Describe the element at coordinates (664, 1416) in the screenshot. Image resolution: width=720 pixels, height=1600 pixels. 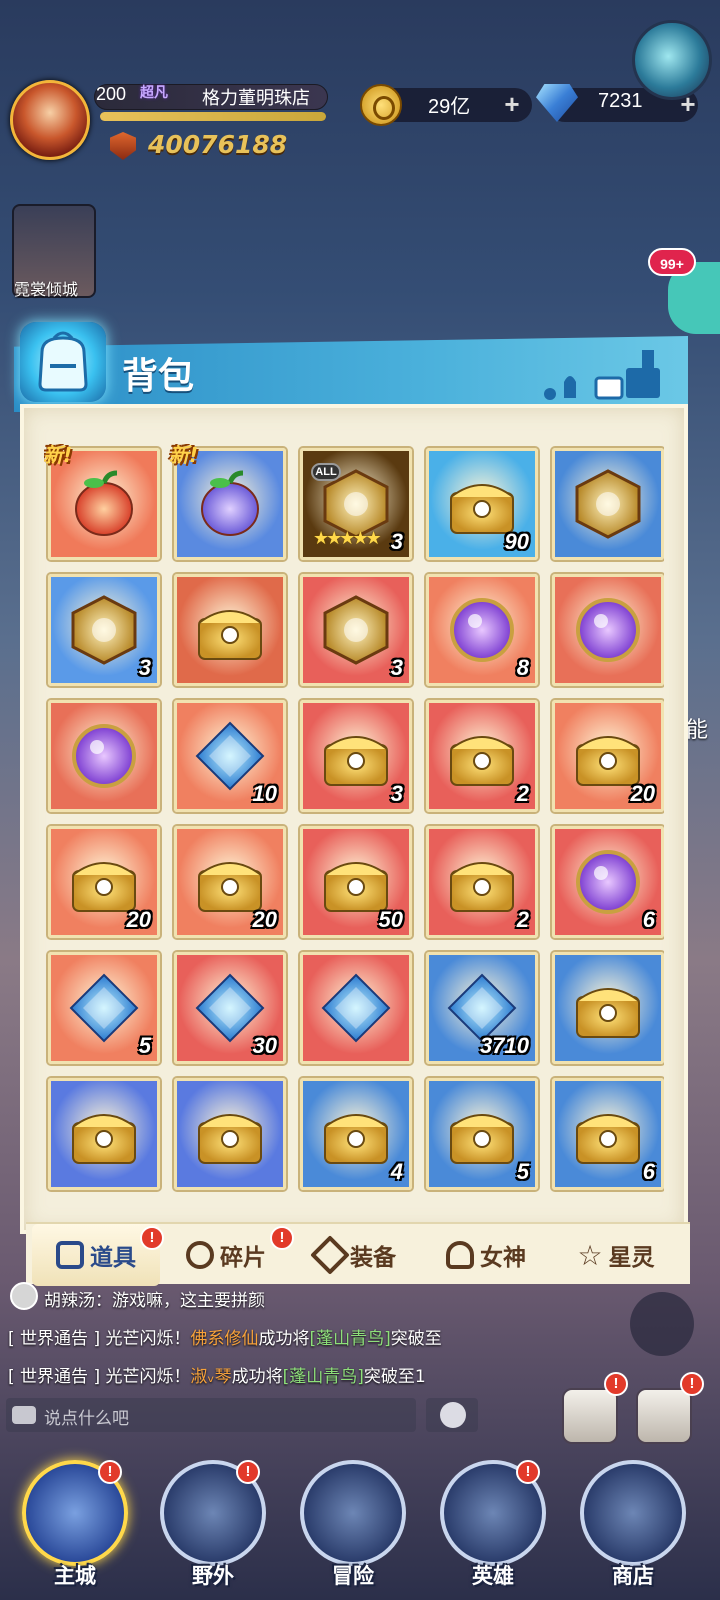
I see `backpack-shortcut-icon` at that location.